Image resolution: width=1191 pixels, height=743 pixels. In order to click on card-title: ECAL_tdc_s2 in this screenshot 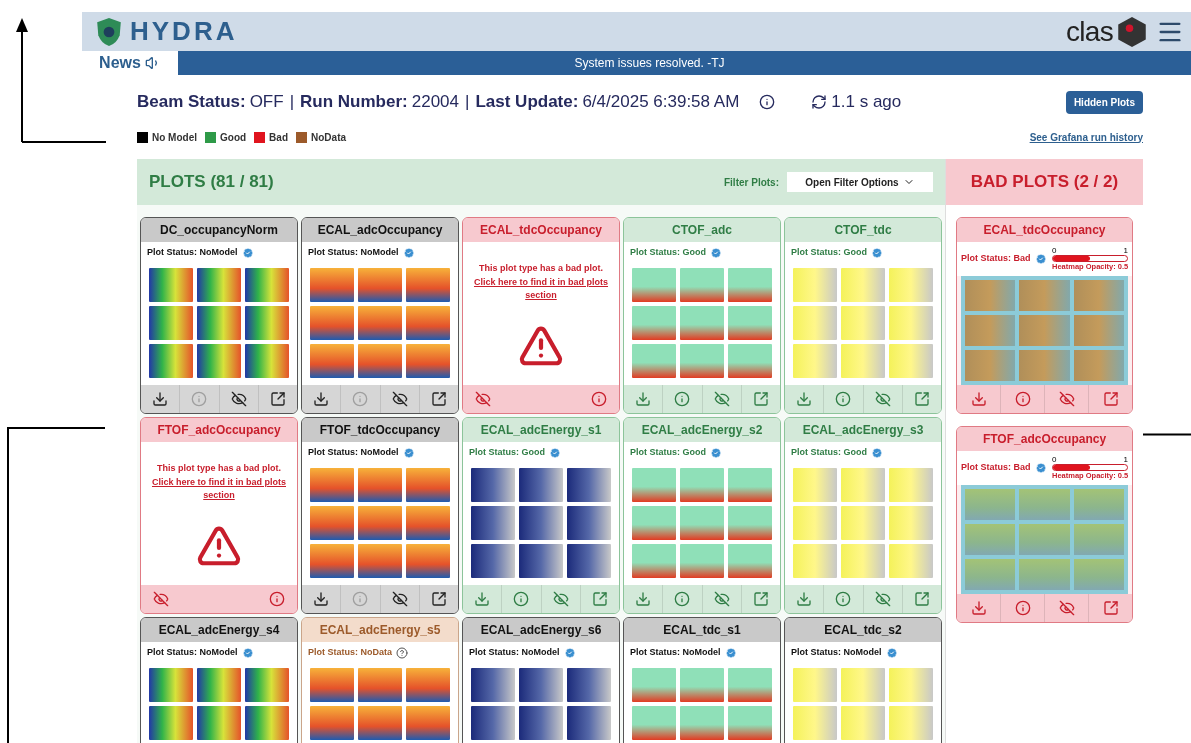, I will do `click(863, 630)`.